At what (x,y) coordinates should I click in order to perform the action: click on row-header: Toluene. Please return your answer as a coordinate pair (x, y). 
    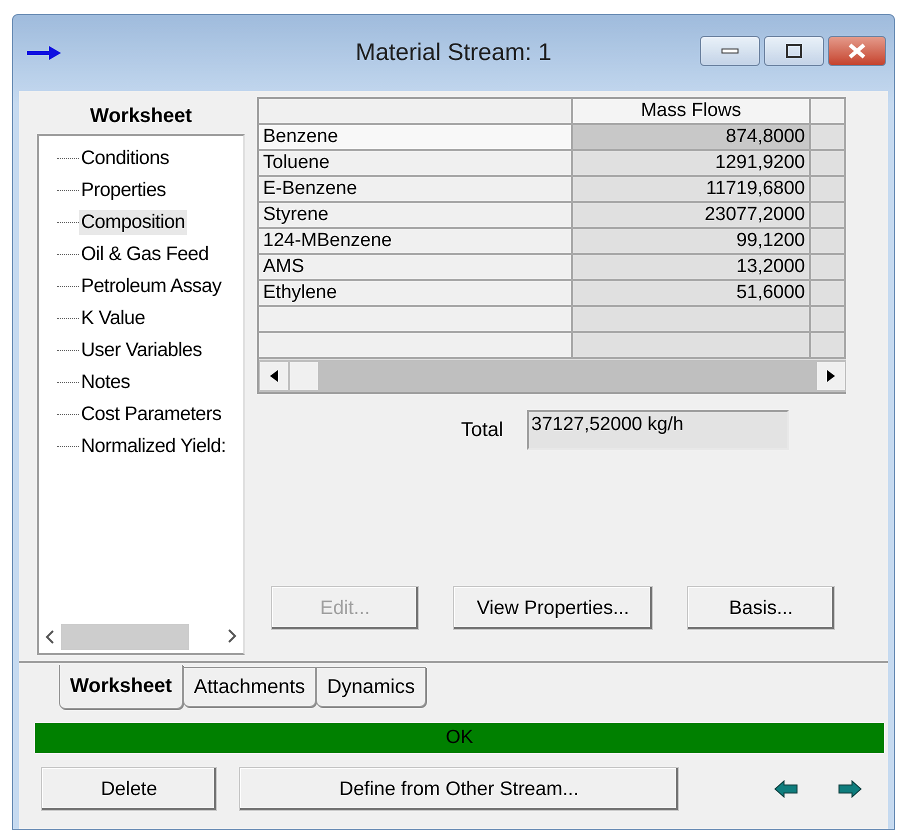
    Looking at the image, I should click on (416, 164).